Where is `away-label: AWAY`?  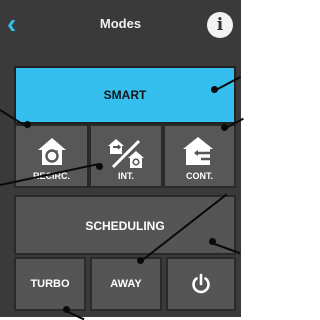
away-label: AWAY is located at coordinates (126, 284).